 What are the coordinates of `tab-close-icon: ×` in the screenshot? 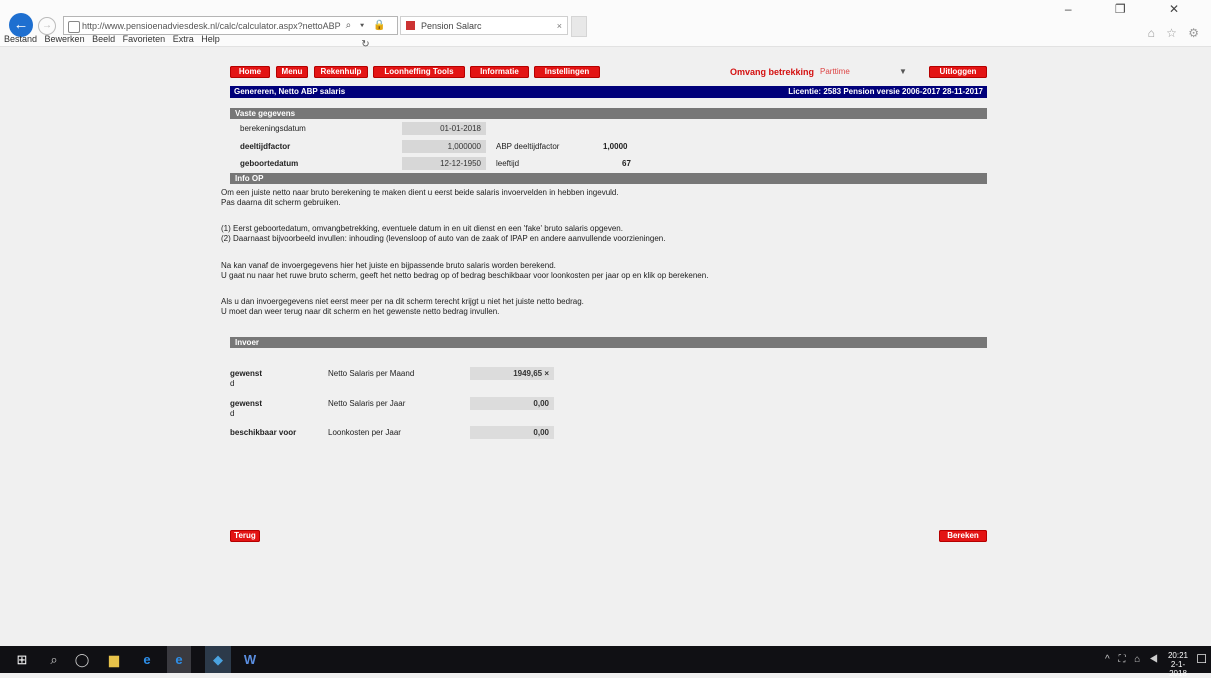 It's located at (559, 26).